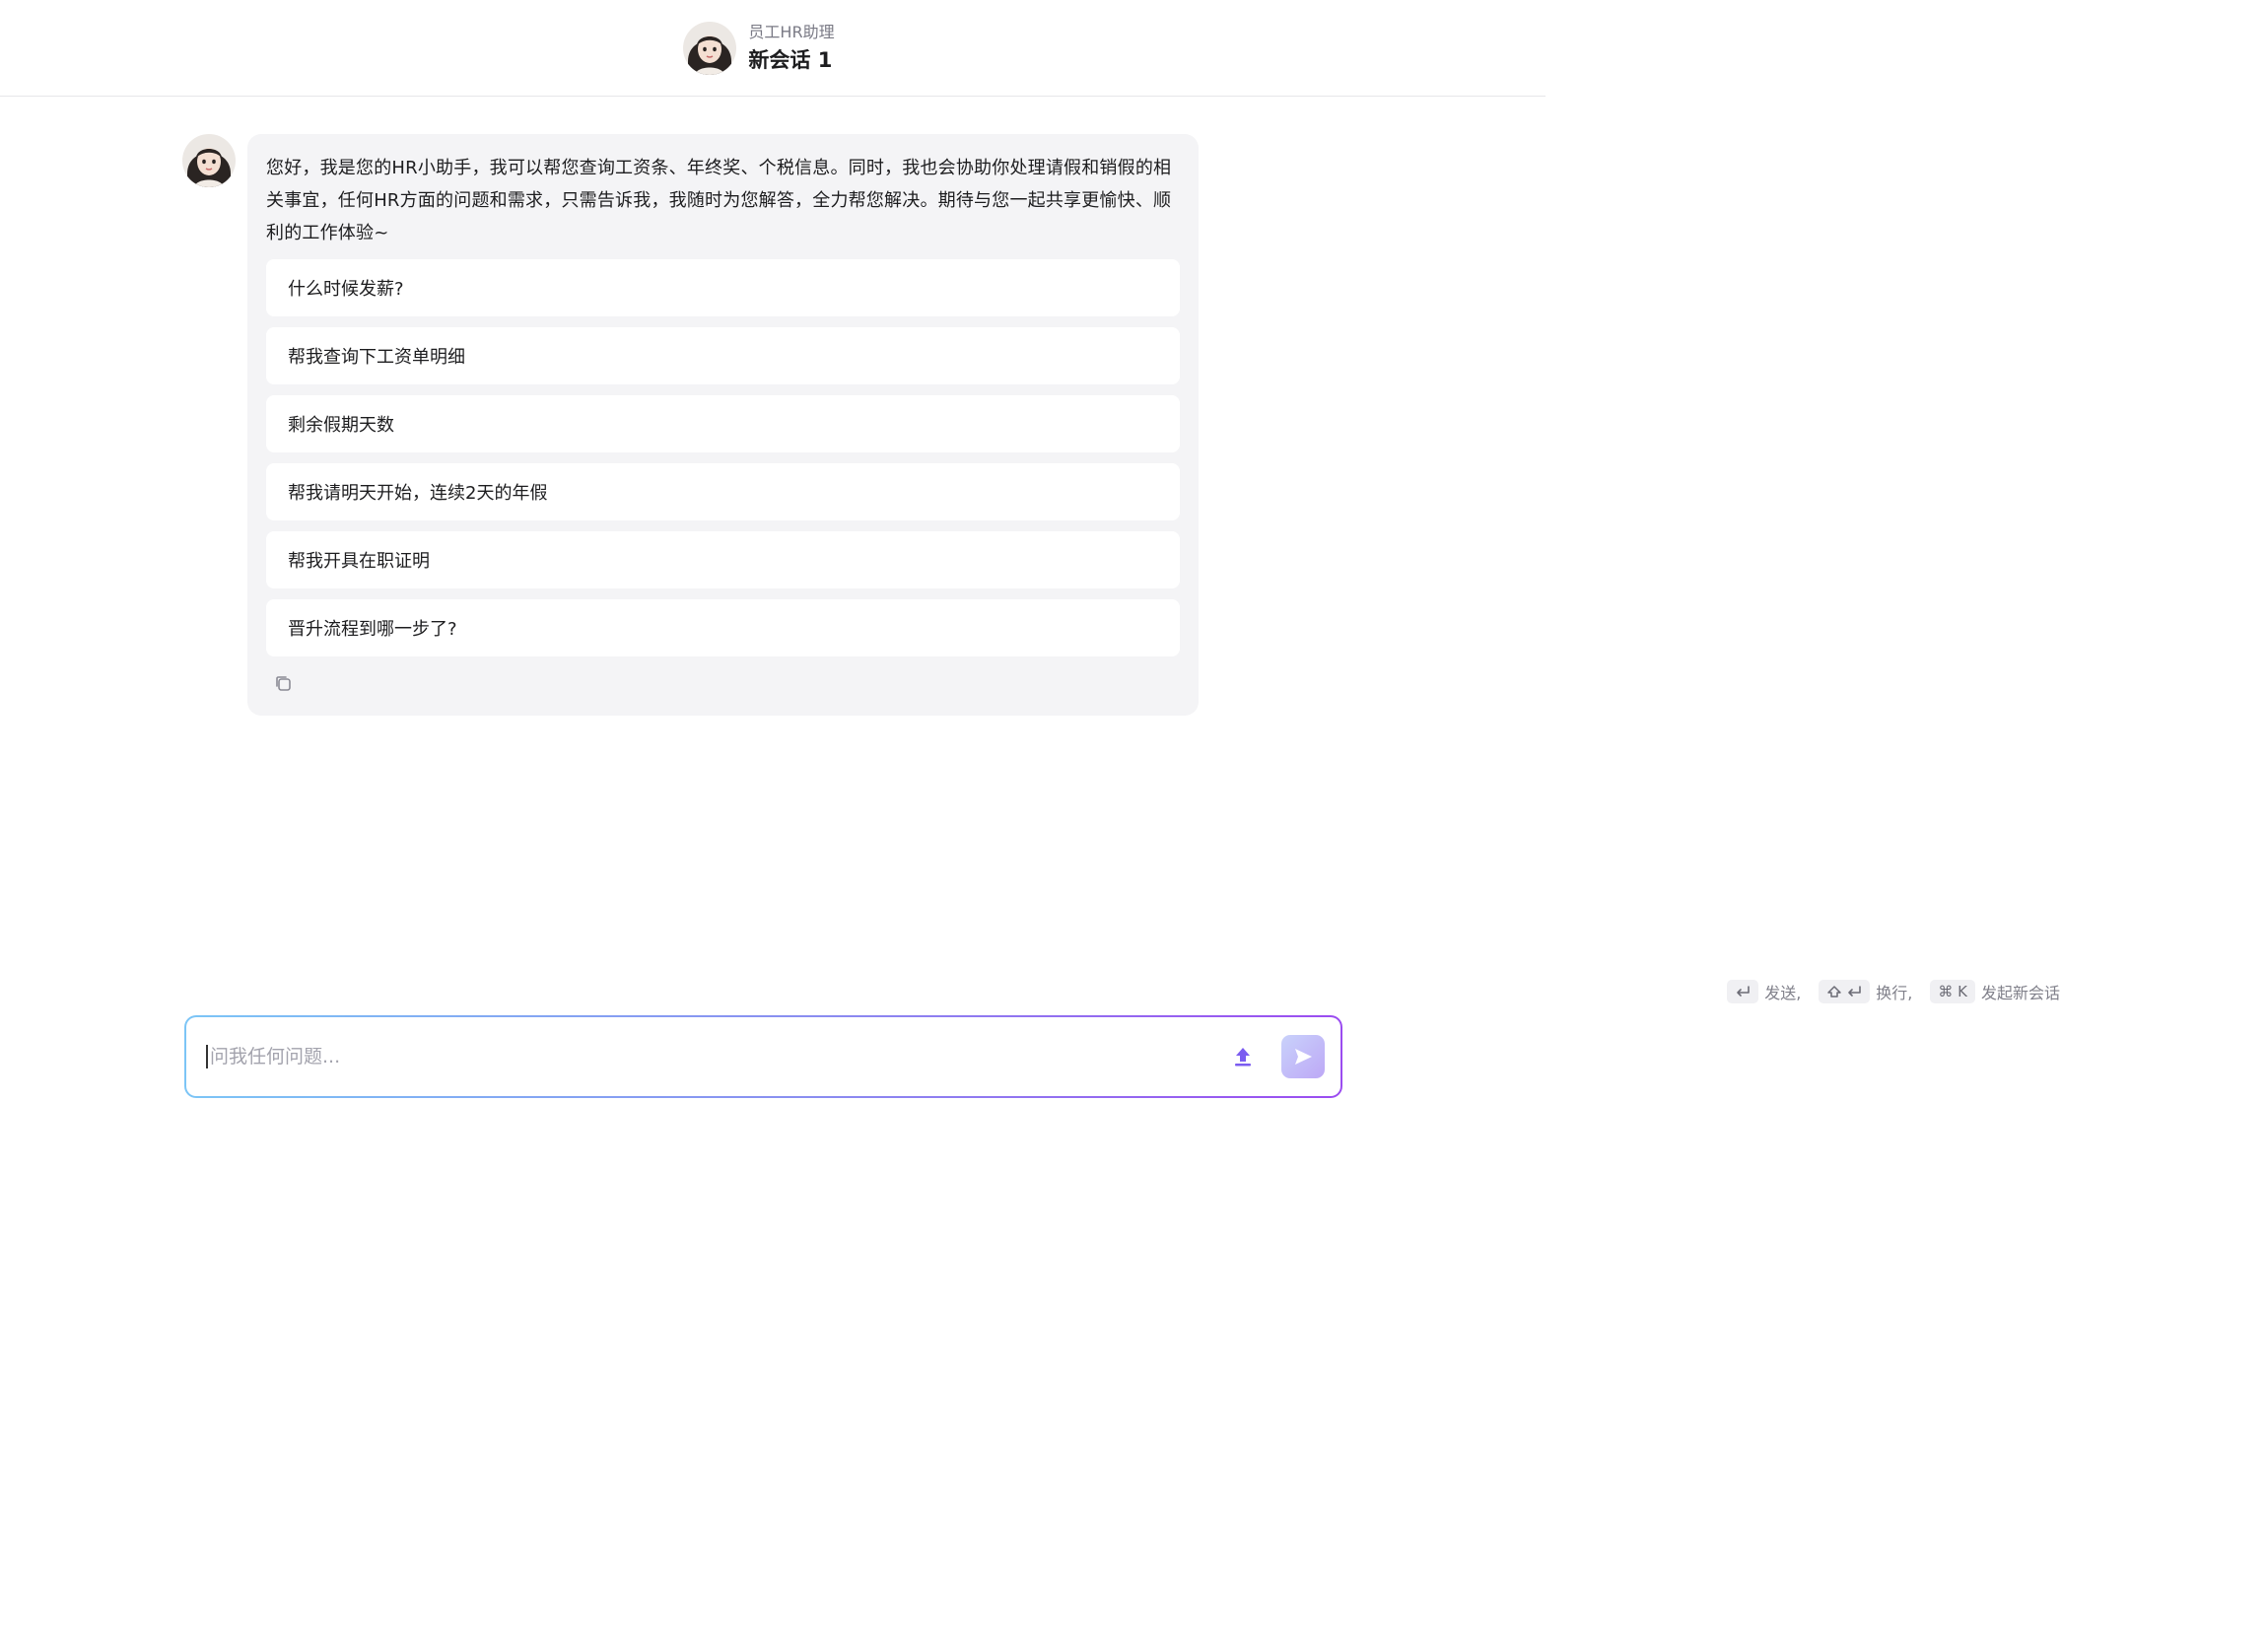 The height and width of the screenshot is (1652, 2267). I want to click on assistant-name: 员工HR助理, so click(791, 31).